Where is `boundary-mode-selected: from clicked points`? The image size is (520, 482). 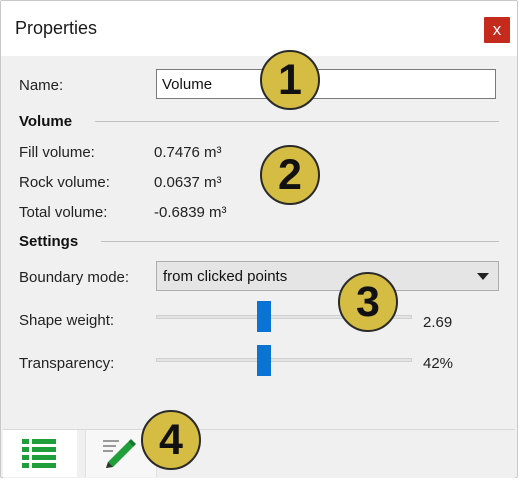
boundary-mode-selected: from clicked points is located at coordinates (225, 276).